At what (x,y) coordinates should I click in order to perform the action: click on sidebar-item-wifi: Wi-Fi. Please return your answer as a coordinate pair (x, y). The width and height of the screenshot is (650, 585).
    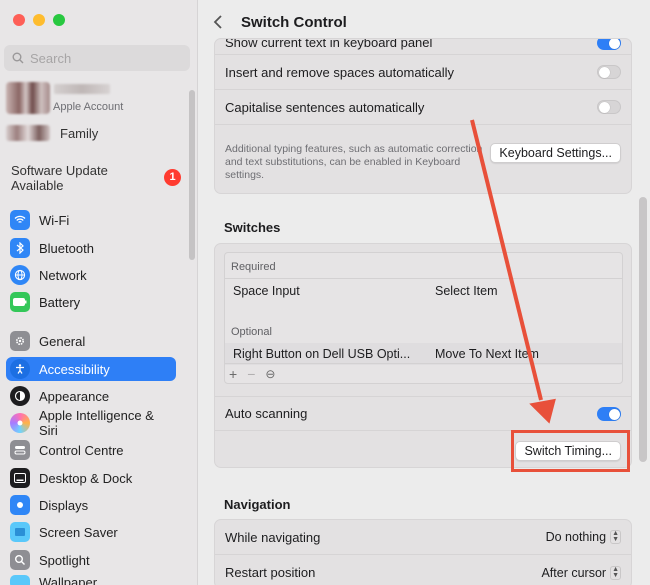
    Looking at the image, I should click on (91, 220).